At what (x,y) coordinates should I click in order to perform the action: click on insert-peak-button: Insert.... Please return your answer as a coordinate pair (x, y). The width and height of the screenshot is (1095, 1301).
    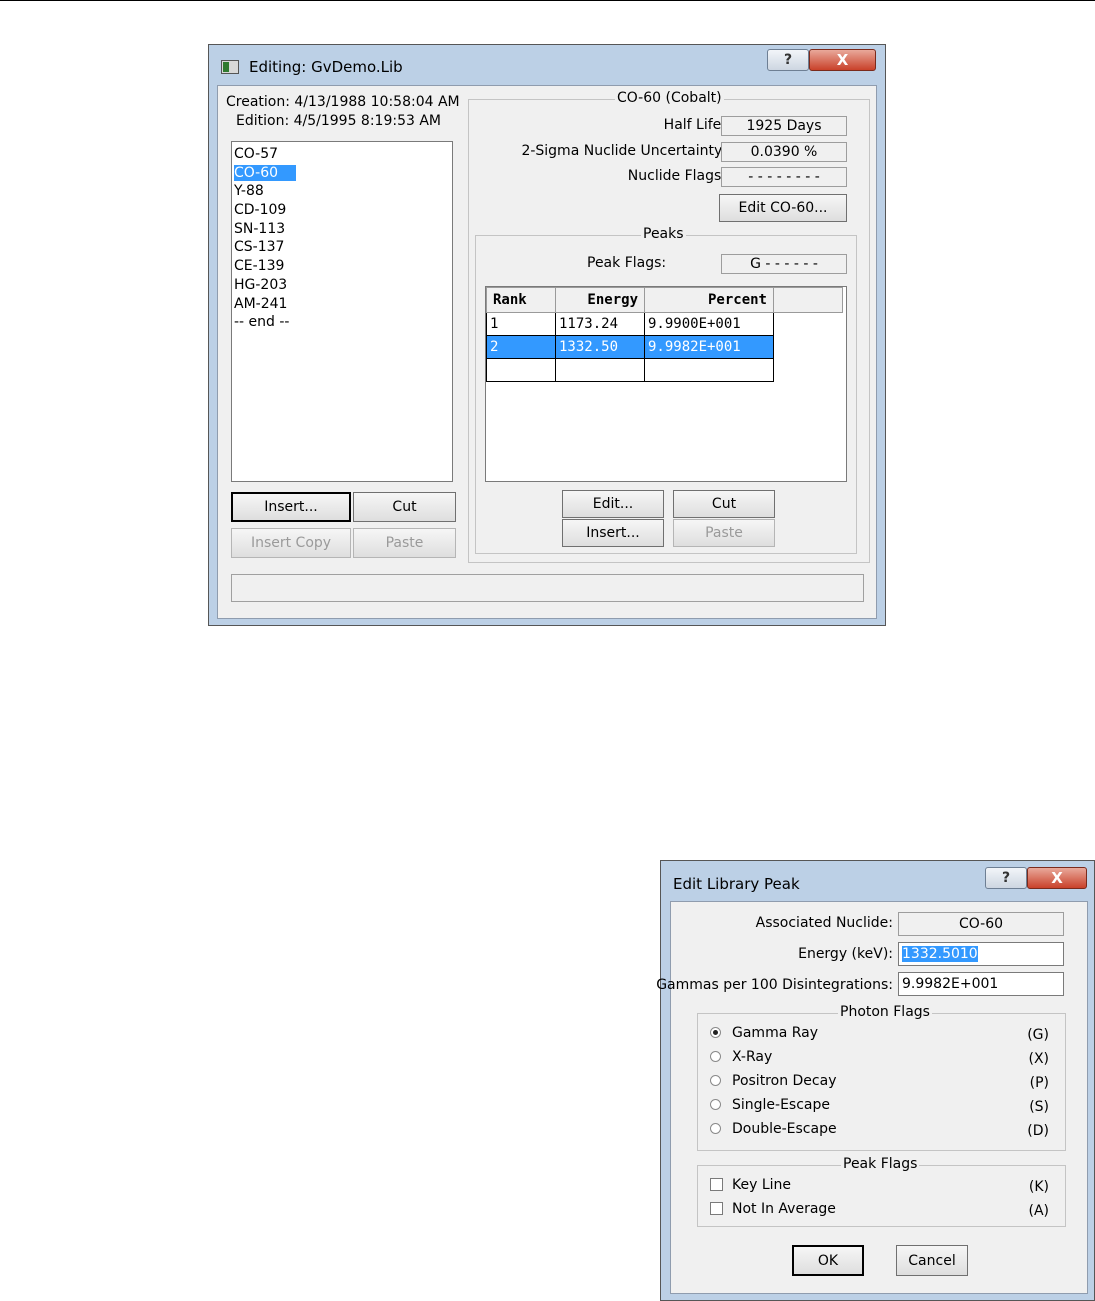
    Looking at the image, I should click on (613, 533).